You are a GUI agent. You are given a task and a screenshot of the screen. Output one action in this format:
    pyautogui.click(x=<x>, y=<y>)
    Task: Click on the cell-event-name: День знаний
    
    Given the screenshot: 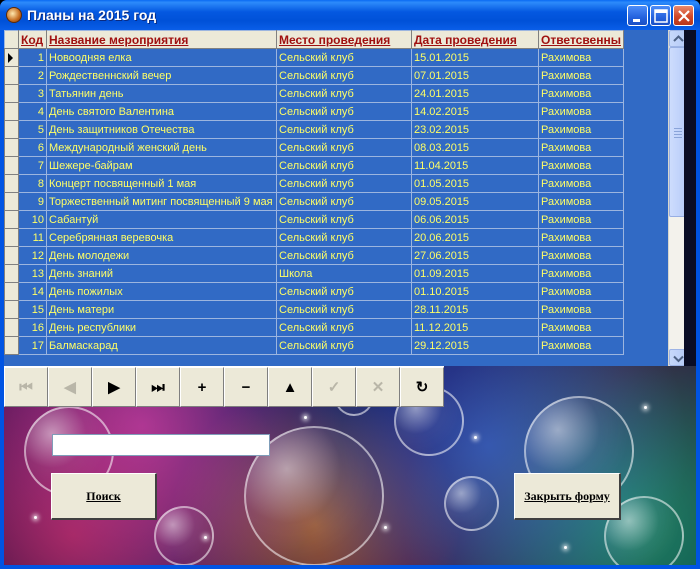 What is the action you would take?
    pyautogui.click(x=161, y=273)
    